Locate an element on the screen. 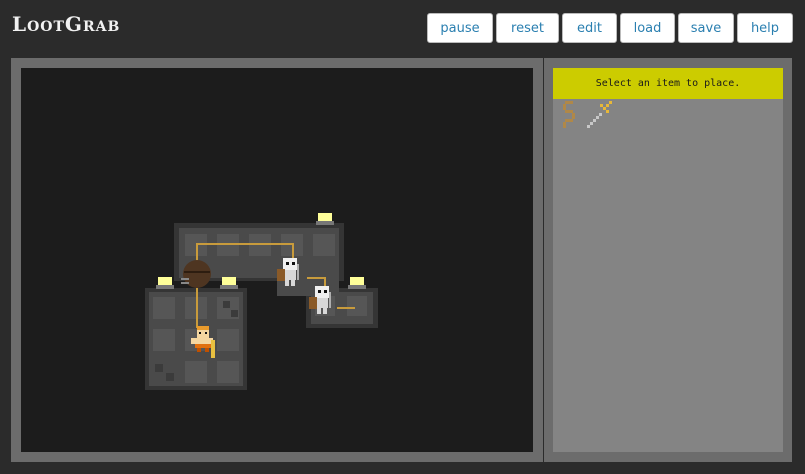 The height and width of the screenshot is (474, 805). load-button: load is located at coordinates (647, 28).